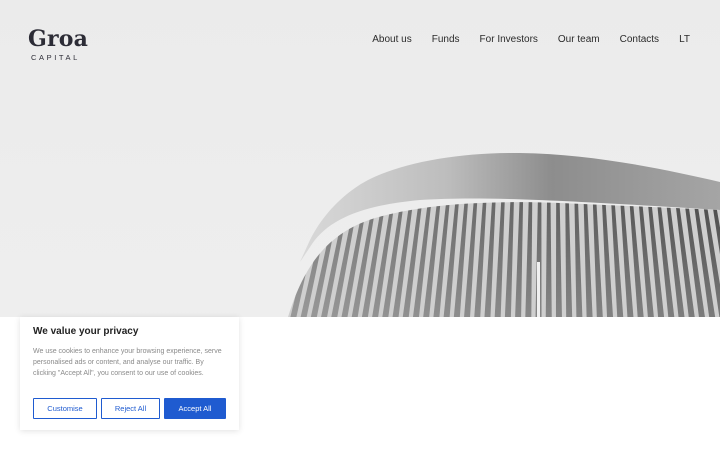 The image size is (720, 450). Describe the element at coordinates (684, 39) in the screenshot. I see `nav-language-switch: LT` at that location.